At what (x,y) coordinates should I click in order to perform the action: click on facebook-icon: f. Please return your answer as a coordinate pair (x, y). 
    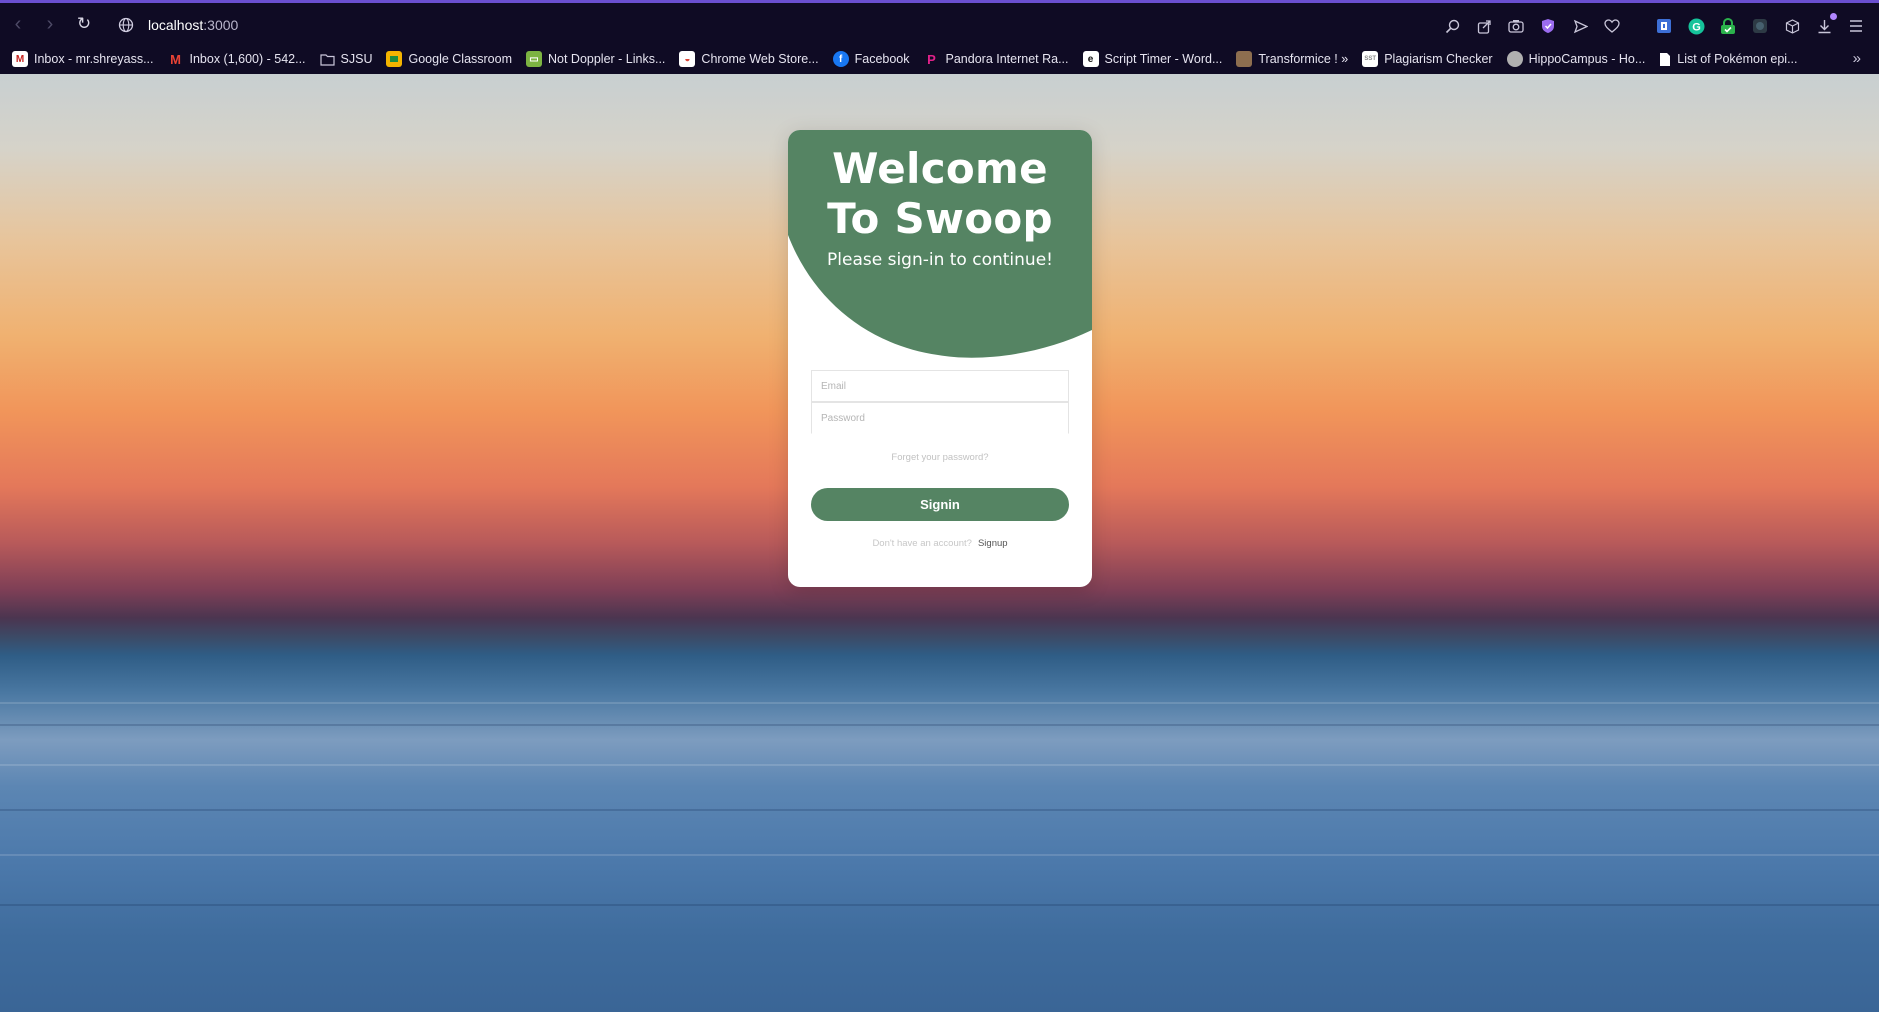
    Looking at the image, I should click on (840, 59).